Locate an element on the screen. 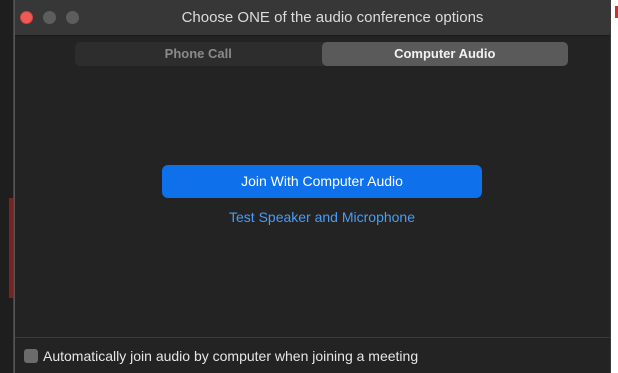 This screenshot has width=618, height=373. join-with-computer-audio-button: Join With Computer Audio is located at coordinates (322, 181).